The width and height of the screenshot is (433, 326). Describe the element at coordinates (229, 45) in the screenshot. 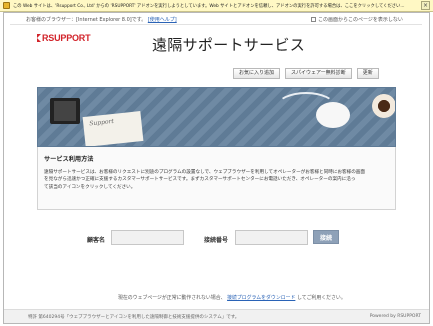

I see `page-title: 遠隔サポートサービス` at that location.